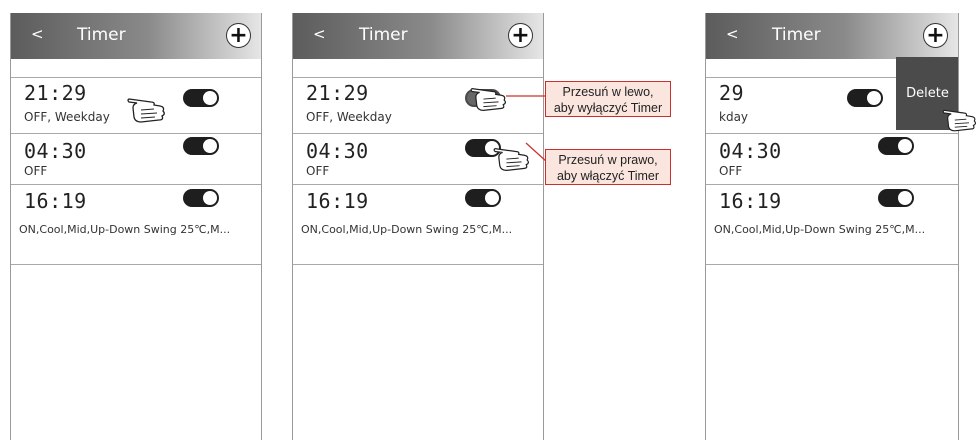  I want to click on callout-line: aby wyłączyć Timer, so click(608, 108).